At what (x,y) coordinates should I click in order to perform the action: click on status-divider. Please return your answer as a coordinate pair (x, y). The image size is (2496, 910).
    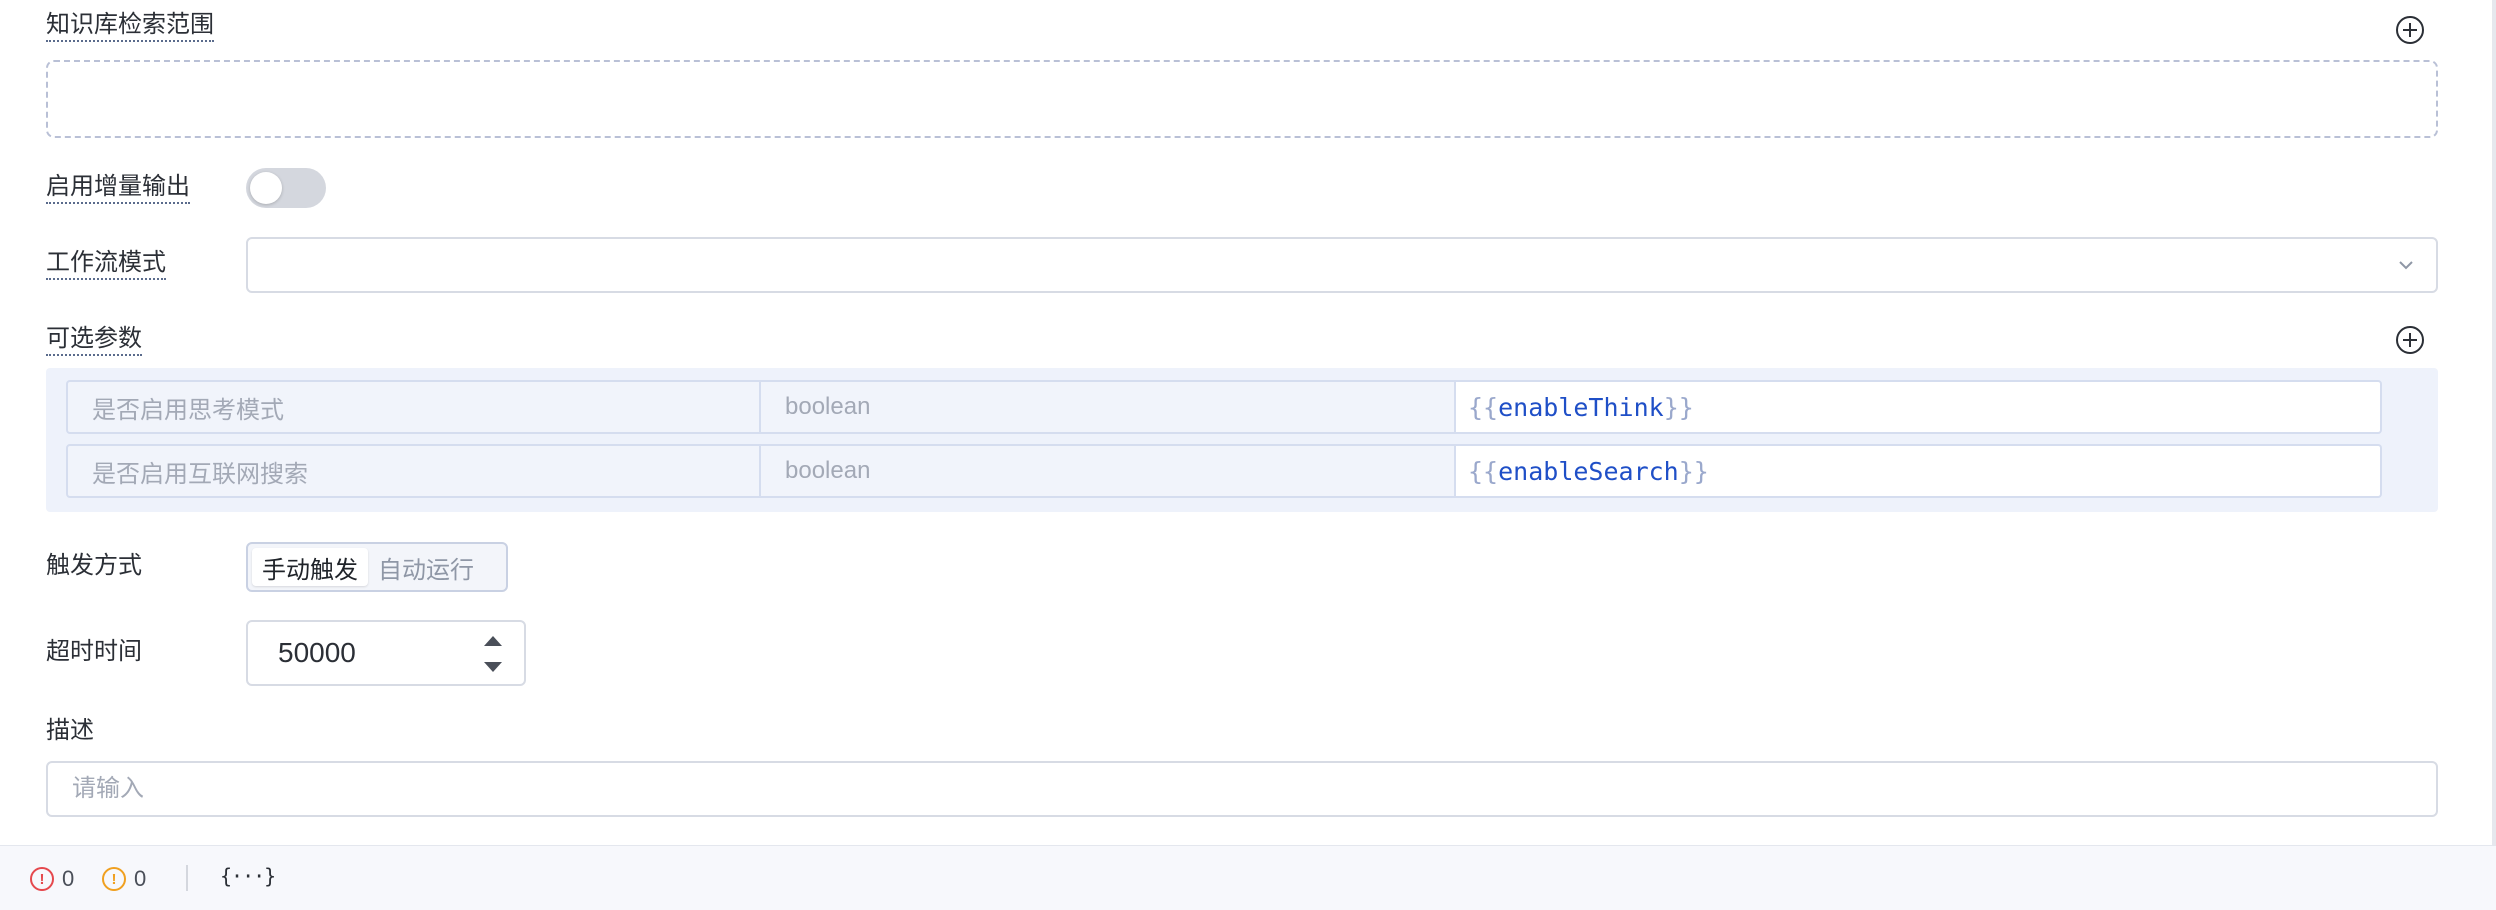
    Looking at the image, I should click on (187, 878).